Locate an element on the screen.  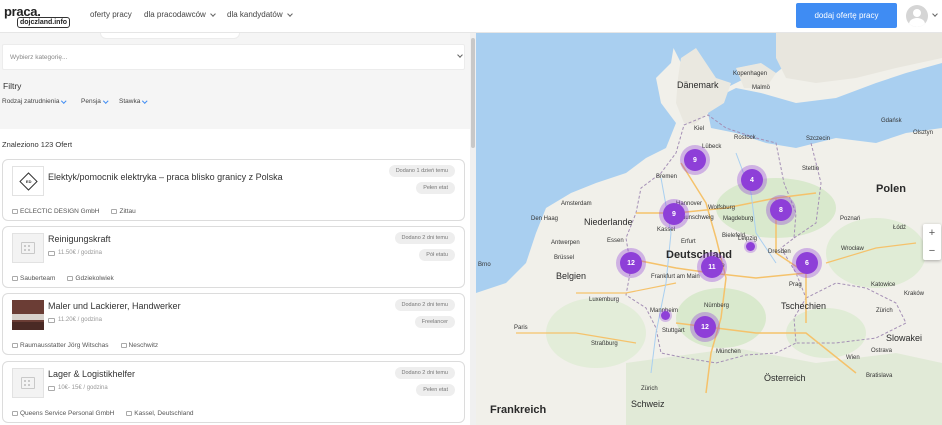
filter-rate-label: Stawka is located at coordinates (130, 101).